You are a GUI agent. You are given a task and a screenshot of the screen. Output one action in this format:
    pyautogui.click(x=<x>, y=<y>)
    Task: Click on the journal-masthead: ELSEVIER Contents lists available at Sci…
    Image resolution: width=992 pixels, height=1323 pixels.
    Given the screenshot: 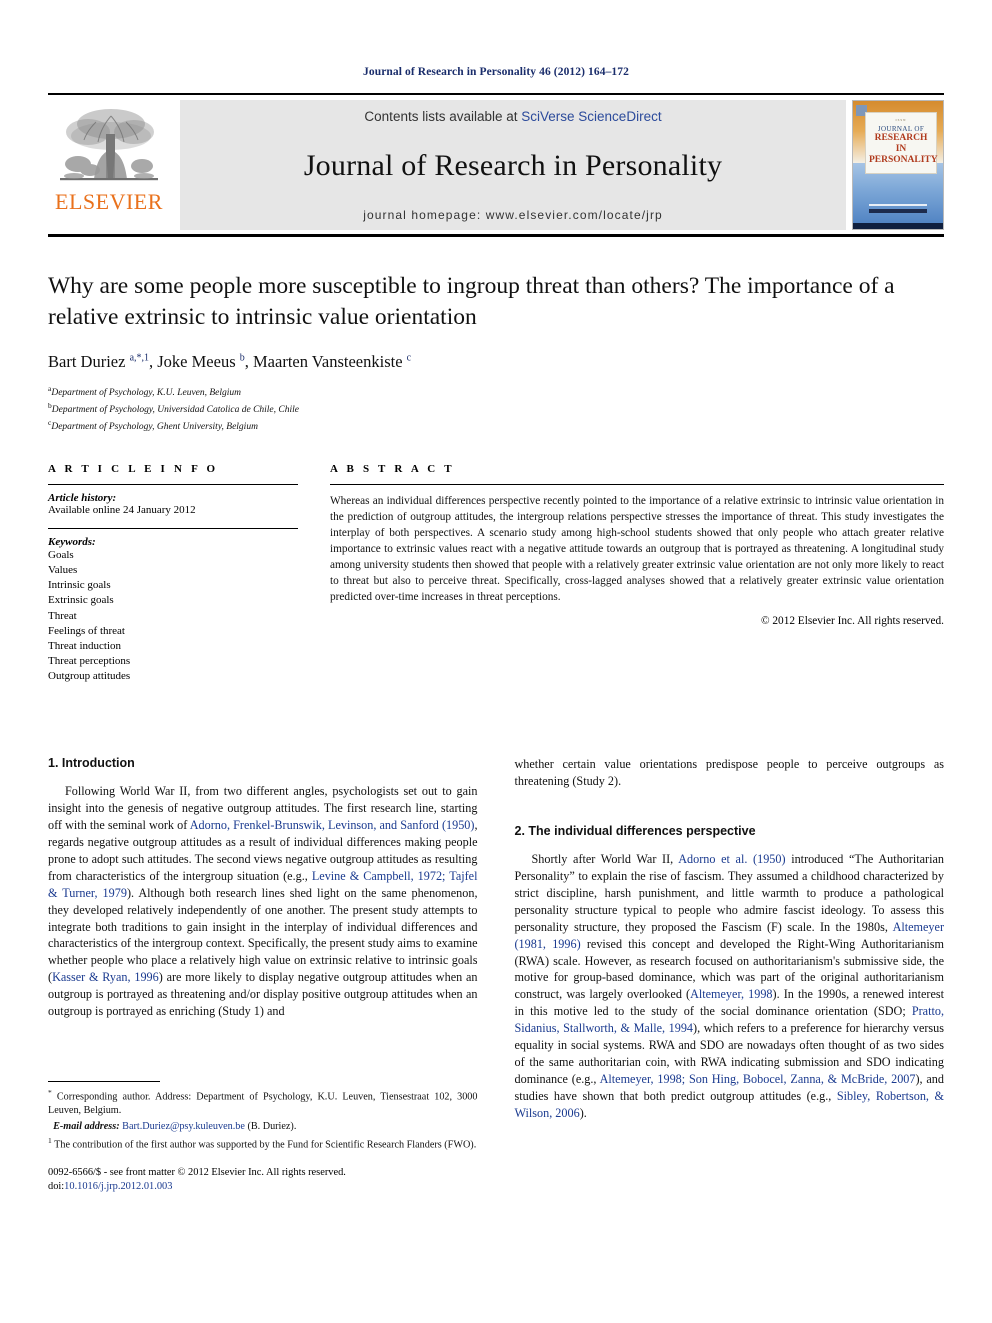 What is the action you would take?
    pyautogui.click(x=496, y=165)
    